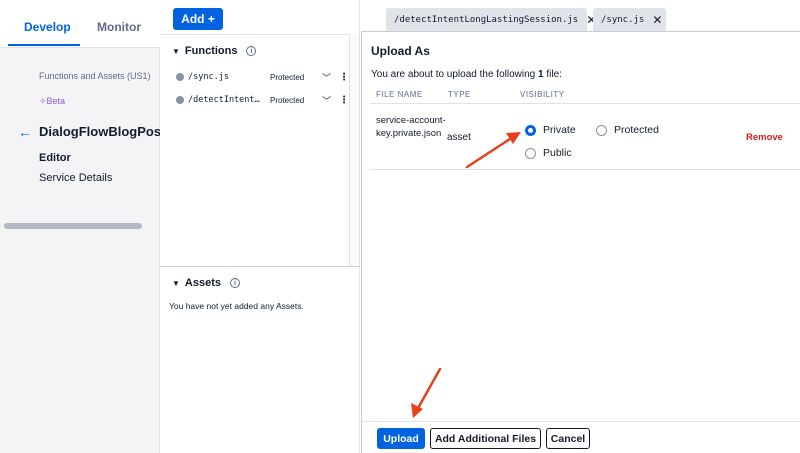  What do you see at coordinates (266, 77) in the screenshot?
I see `function-row: /sync.js Protected ﹀ ⋮` at bounding box center [266, 77].